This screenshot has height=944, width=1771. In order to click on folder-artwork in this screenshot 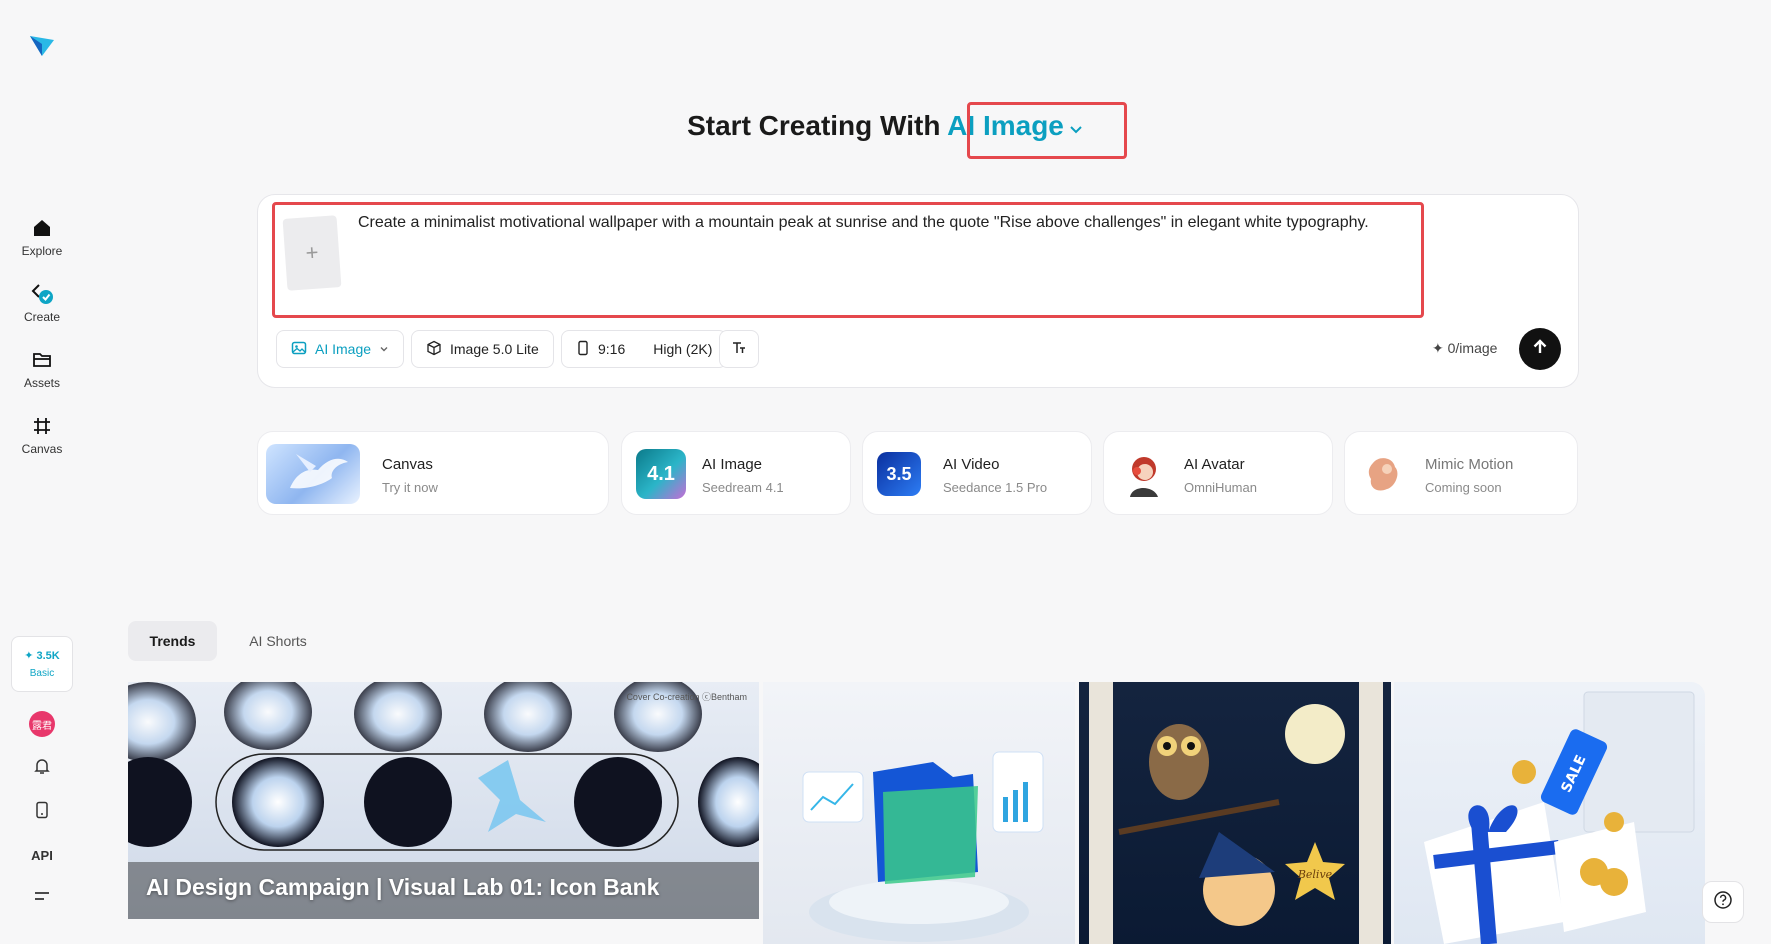, I will do `click(923, 846)`.